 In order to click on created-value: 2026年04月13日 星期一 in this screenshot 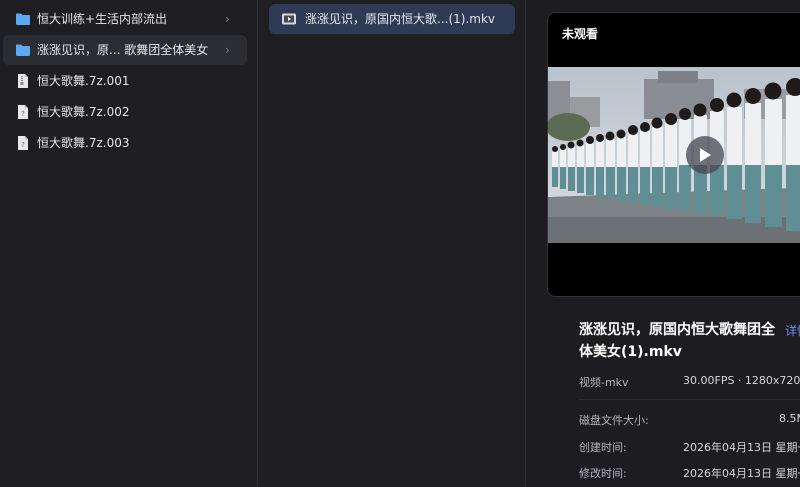, I will do `click(741, 447)`.